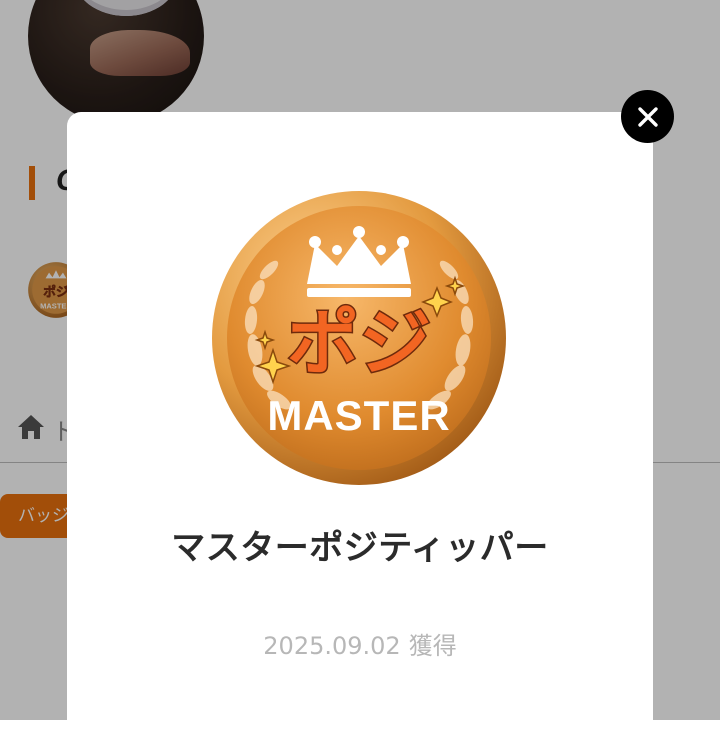 This screenshot has height=752, width=720. I want to click on badge-logo-text: ポジ, so click(359, 343).